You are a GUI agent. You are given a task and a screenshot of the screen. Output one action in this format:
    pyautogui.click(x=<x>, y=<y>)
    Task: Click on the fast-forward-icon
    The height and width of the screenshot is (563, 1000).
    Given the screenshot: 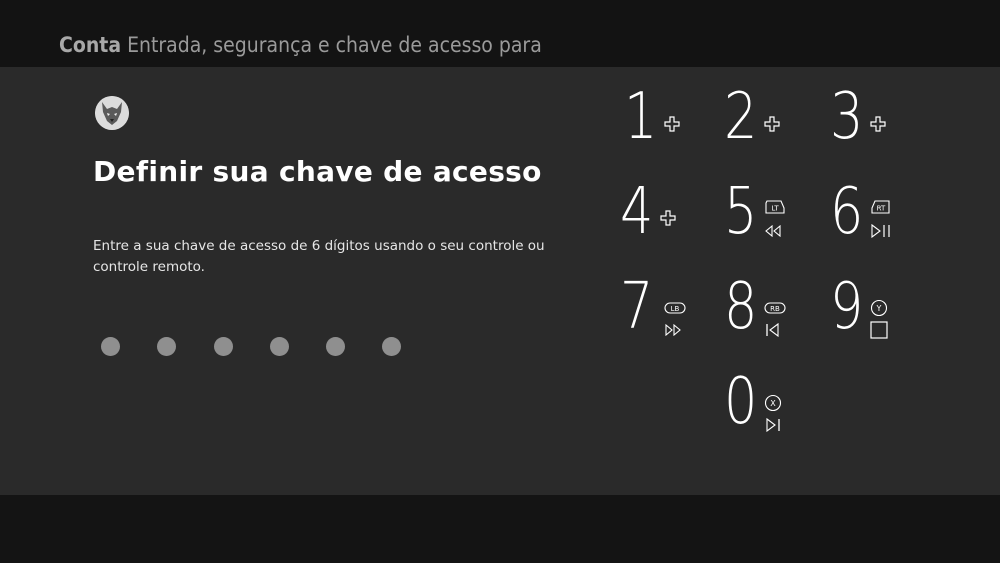 What is the action you would take?
    pyautogui.click(x=678, y=315)
    